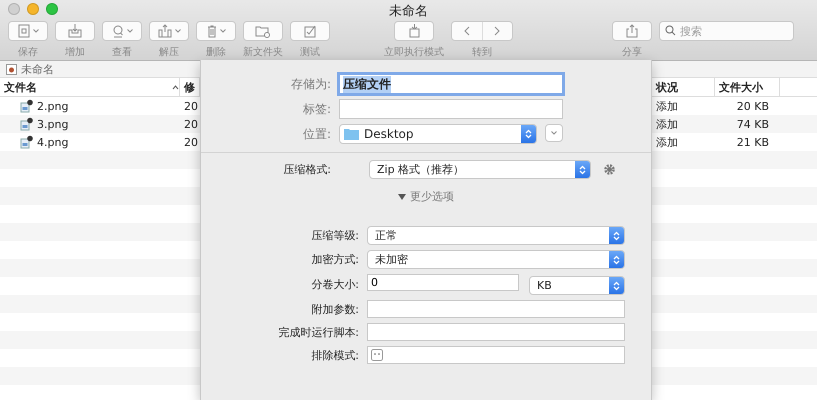 This screenshot has width=817, height=400. I want to click on path-label: 未命名, so click(37, 69).